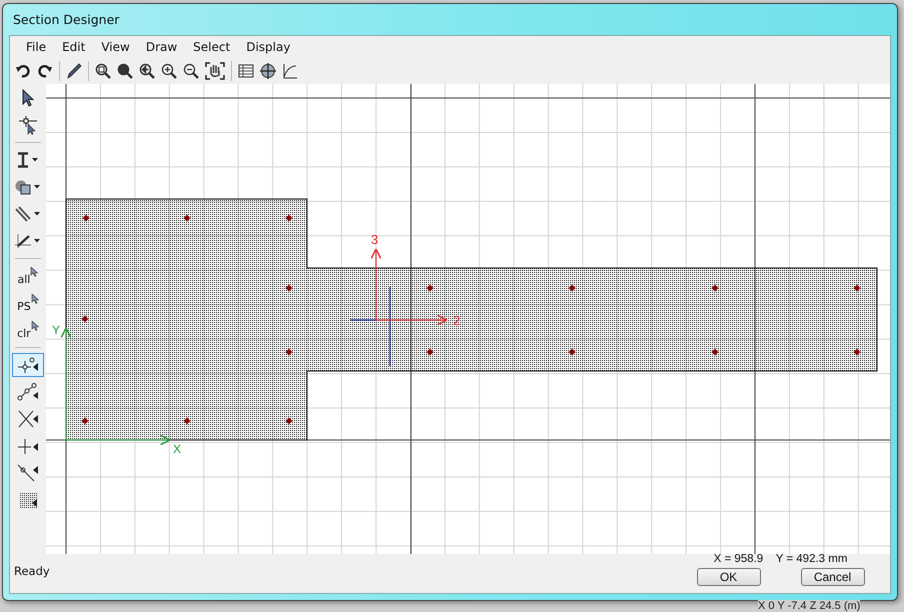 The image size is (904, 612). Describe the element at coordinates (27, 392) in the screenshot. I see `snap-line-icon` at that location.